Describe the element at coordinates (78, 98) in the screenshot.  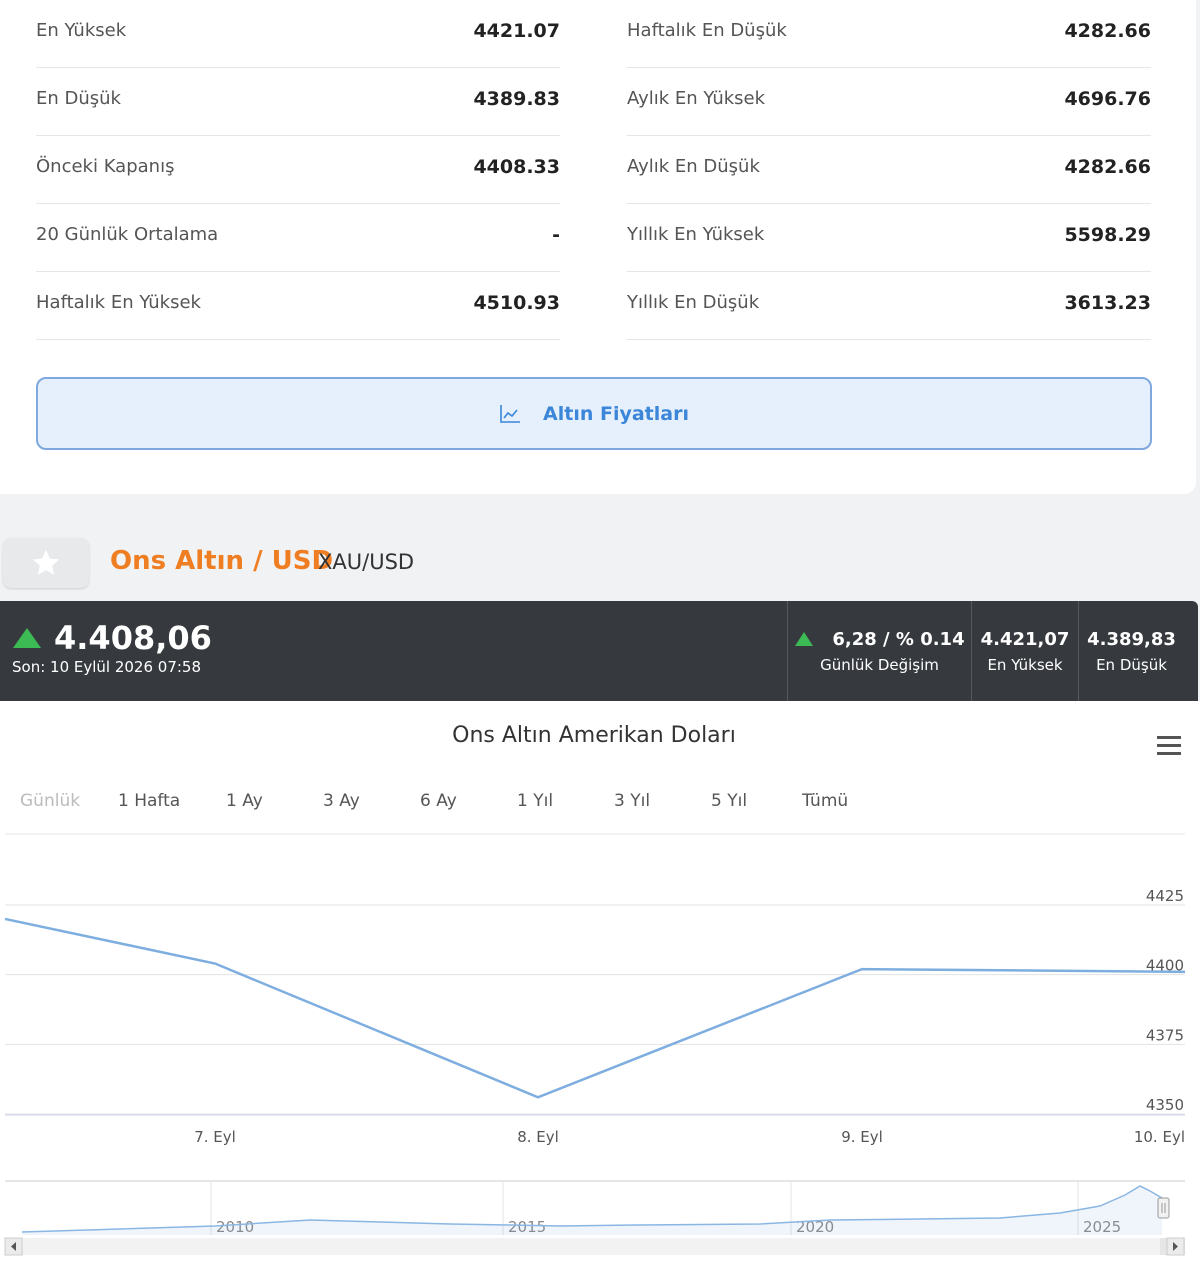
I see `stat-label: En Düşük` at that location.